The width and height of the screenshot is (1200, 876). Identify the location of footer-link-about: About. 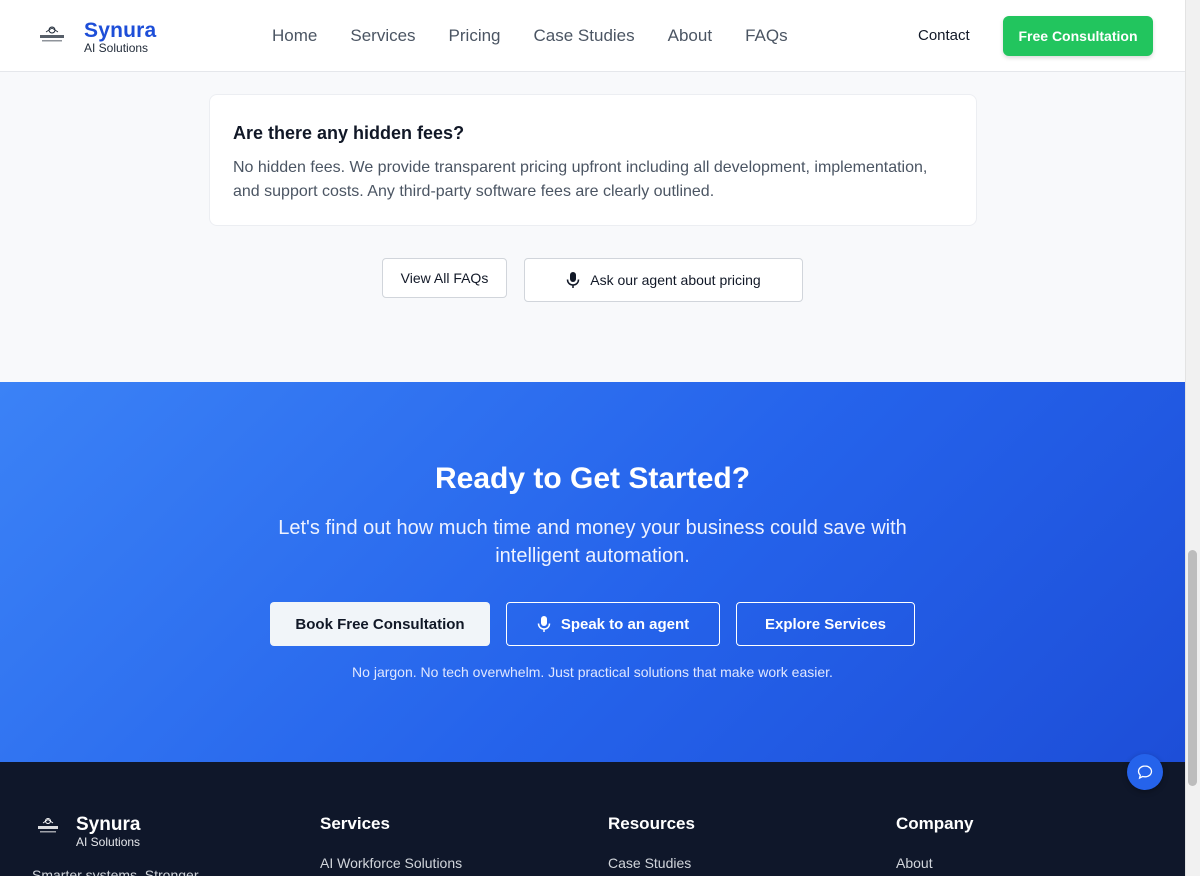
(914, 863).